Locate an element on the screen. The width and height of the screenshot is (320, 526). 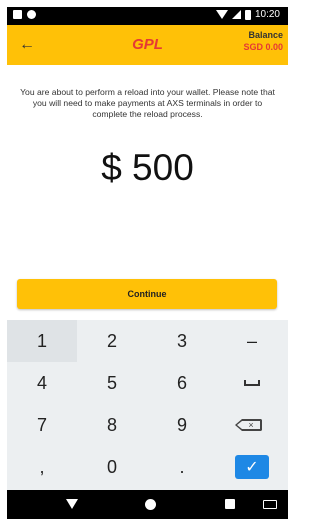
navigation-bar is located at coordinates (147, 504).